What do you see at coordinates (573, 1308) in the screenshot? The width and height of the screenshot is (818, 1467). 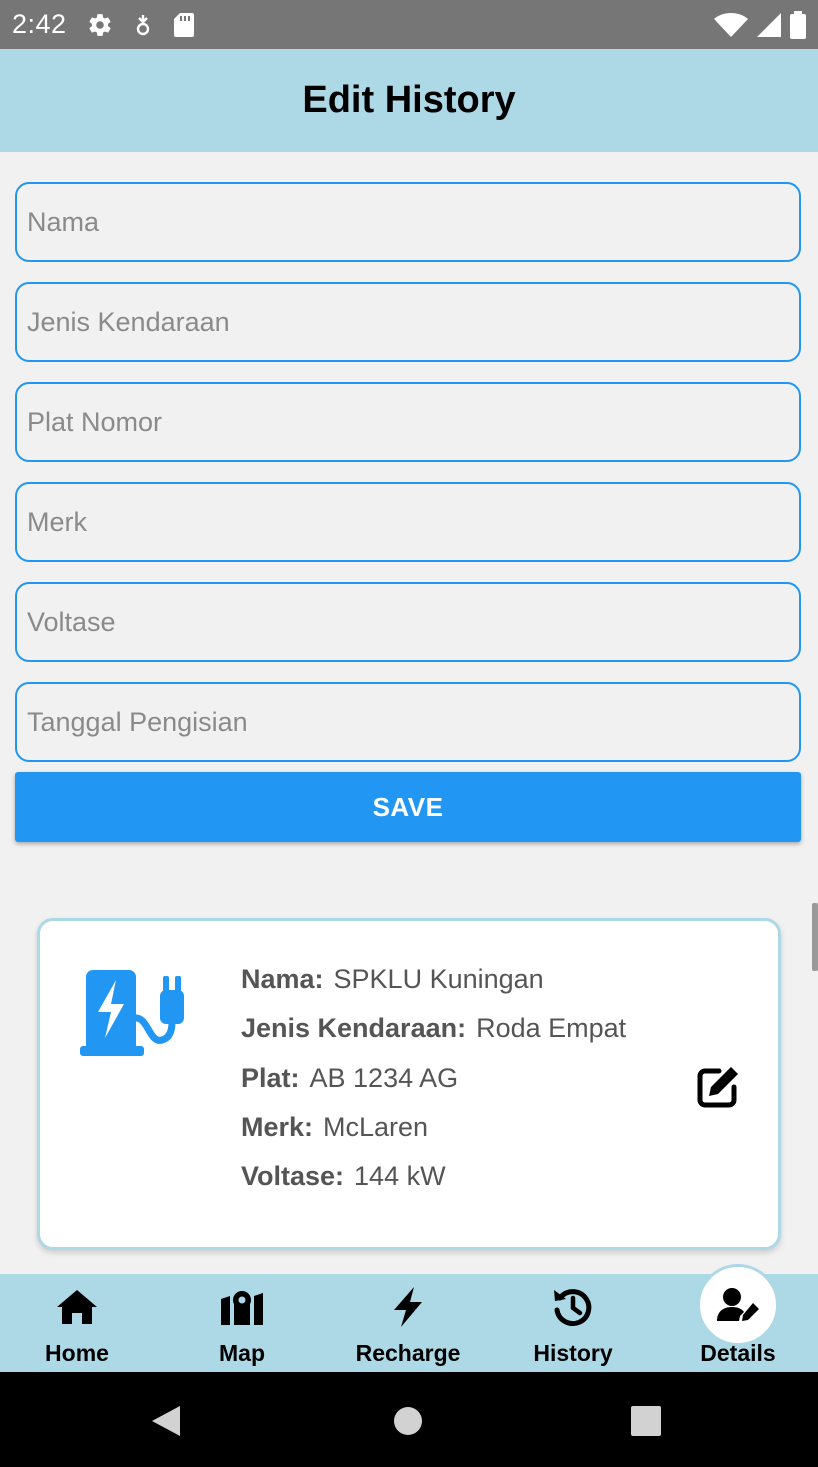 I see `history-icon` at bounding box center [573, 1308].